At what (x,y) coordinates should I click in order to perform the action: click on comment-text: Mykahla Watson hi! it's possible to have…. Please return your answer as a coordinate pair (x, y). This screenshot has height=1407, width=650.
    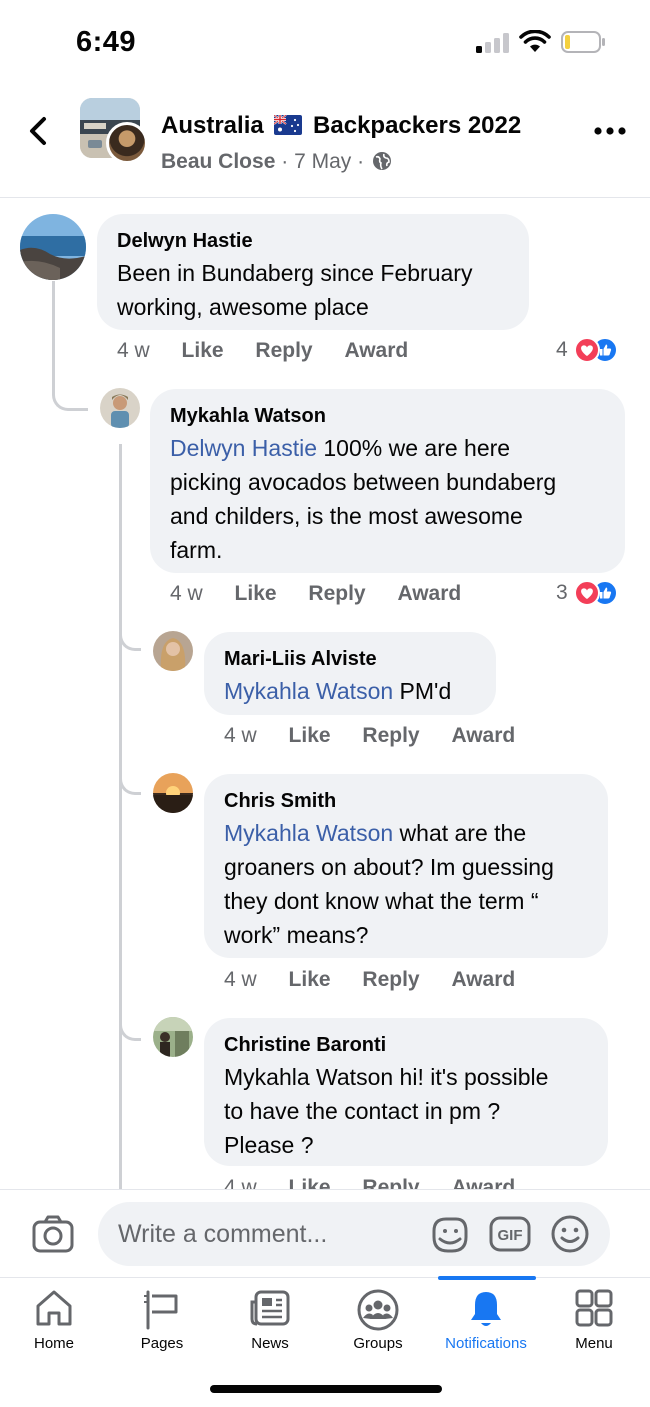
    Looking at the image, I should click on (386, 1111).